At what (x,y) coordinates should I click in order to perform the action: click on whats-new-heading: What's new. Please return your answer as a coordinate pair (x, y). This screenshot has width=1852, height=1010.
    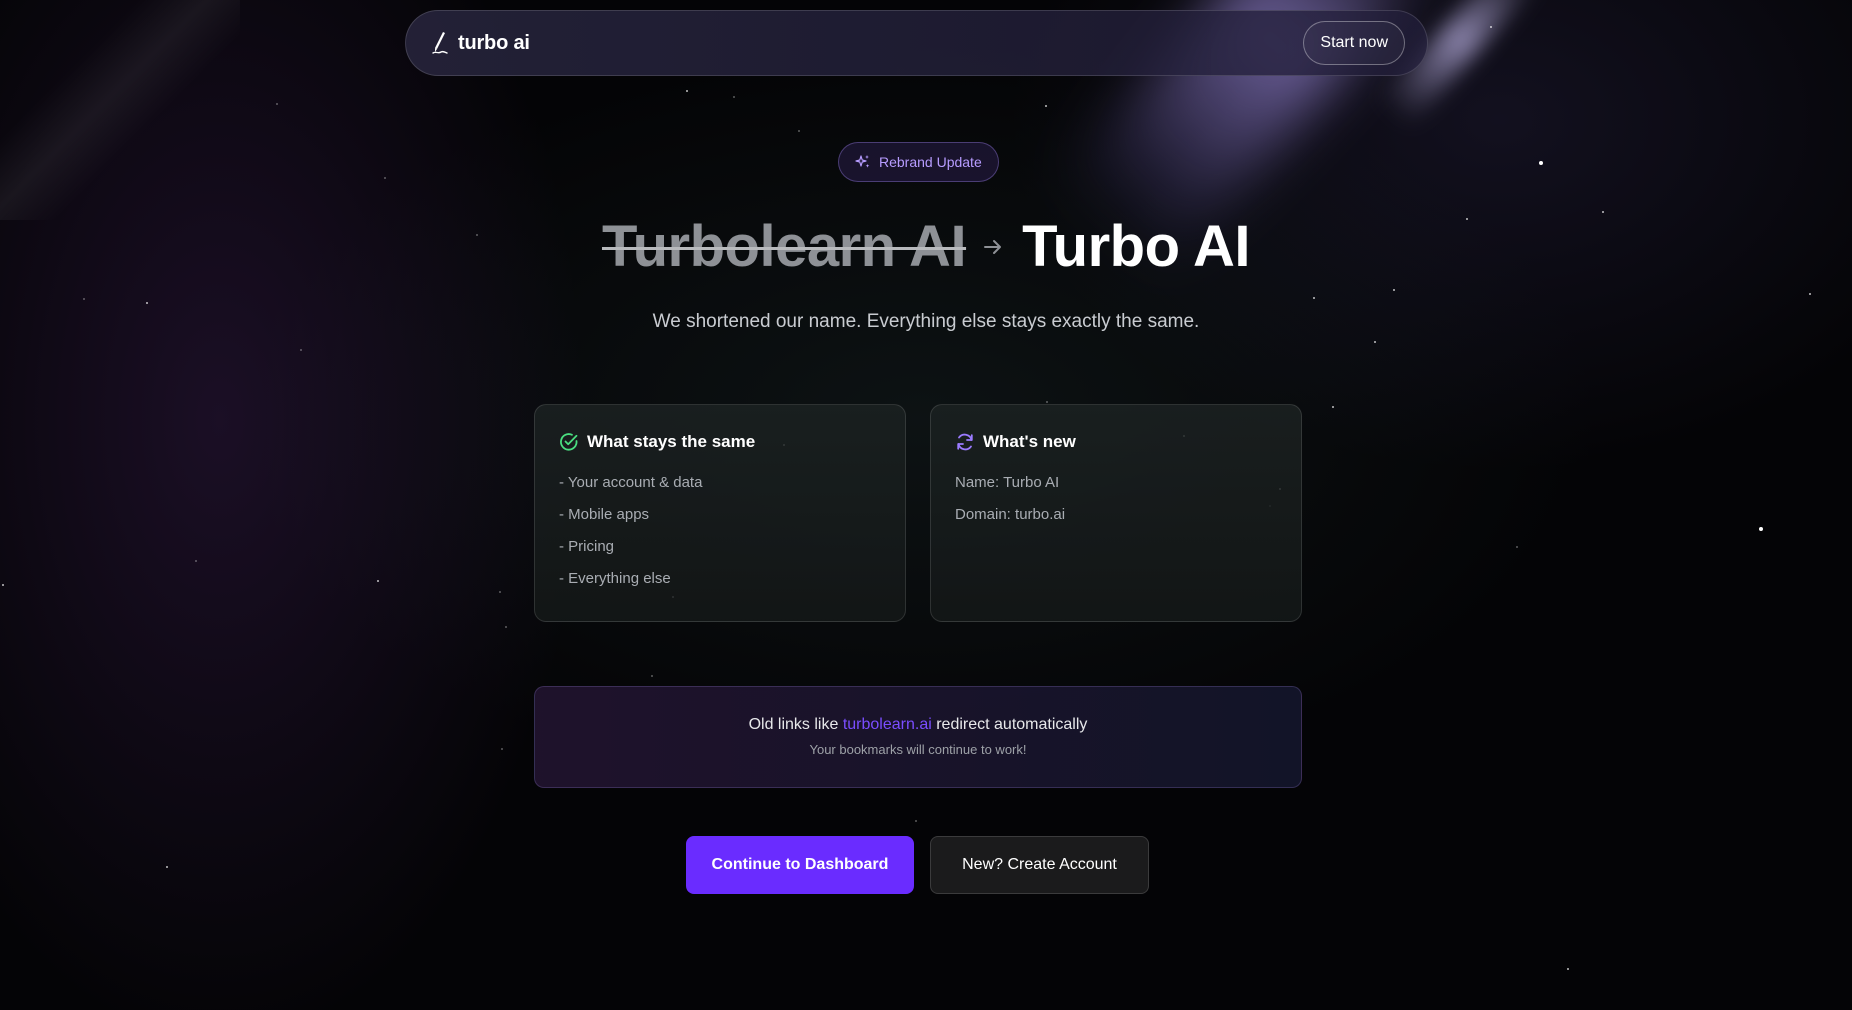
    Looking at the image, I should click on (1116, 442).